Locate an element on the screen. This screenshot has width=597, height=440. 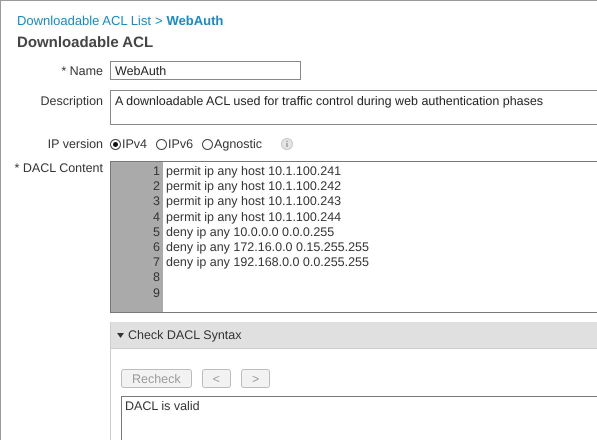
radio-option: IPv6 is located at coordinates (175, 144).